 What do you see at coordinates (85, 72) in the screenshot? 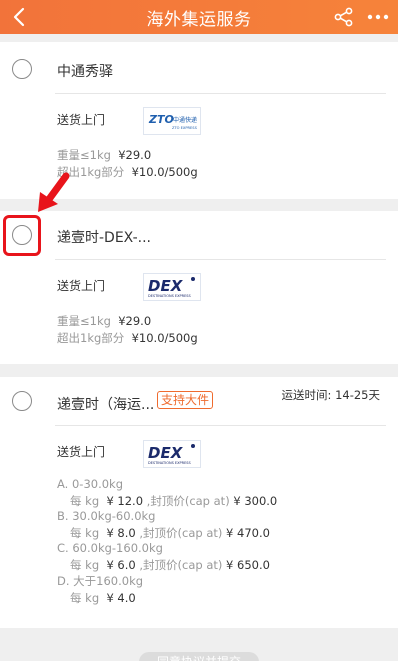
I see `option-name: 中通秀驿` at bounding box center [85, 72].